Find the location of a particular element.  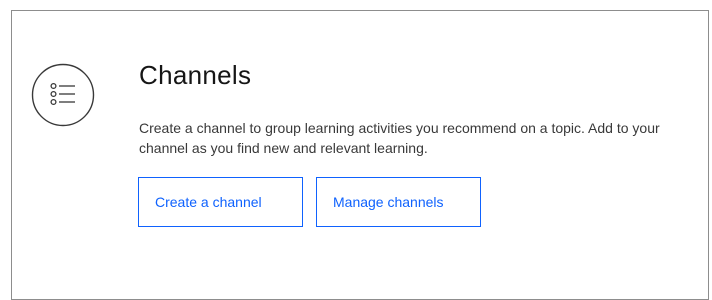

create-channel-button: Create a channel is located at coordinates (220, 202).